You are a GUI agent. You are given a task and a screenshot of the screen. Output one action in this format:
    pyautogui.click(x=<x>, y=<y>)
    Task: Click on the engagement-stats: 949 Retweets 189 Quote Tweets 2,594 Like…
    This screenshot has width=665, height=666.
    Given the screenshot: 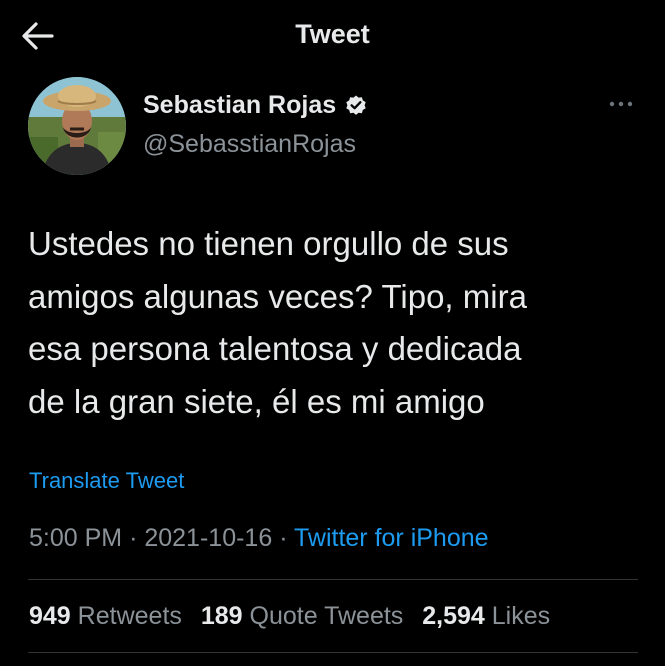 What is the action you would take?
    pyautogui.click(x=289, y=616)
    